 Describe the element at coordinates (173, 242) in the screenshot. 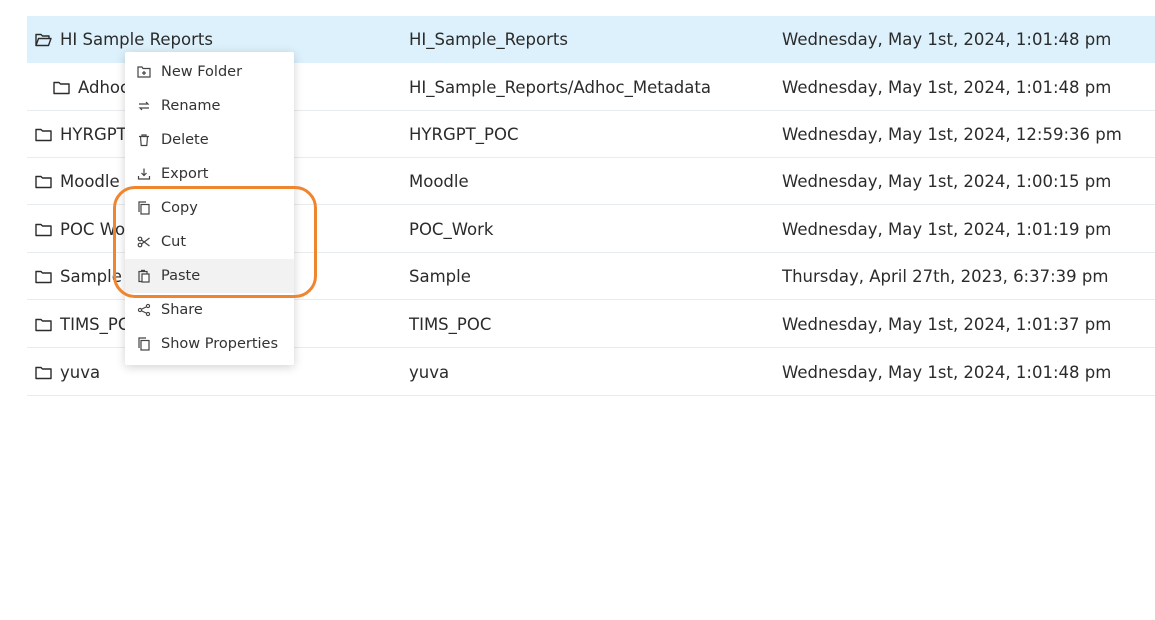

I see `menu-item-label: Cut` at that location.